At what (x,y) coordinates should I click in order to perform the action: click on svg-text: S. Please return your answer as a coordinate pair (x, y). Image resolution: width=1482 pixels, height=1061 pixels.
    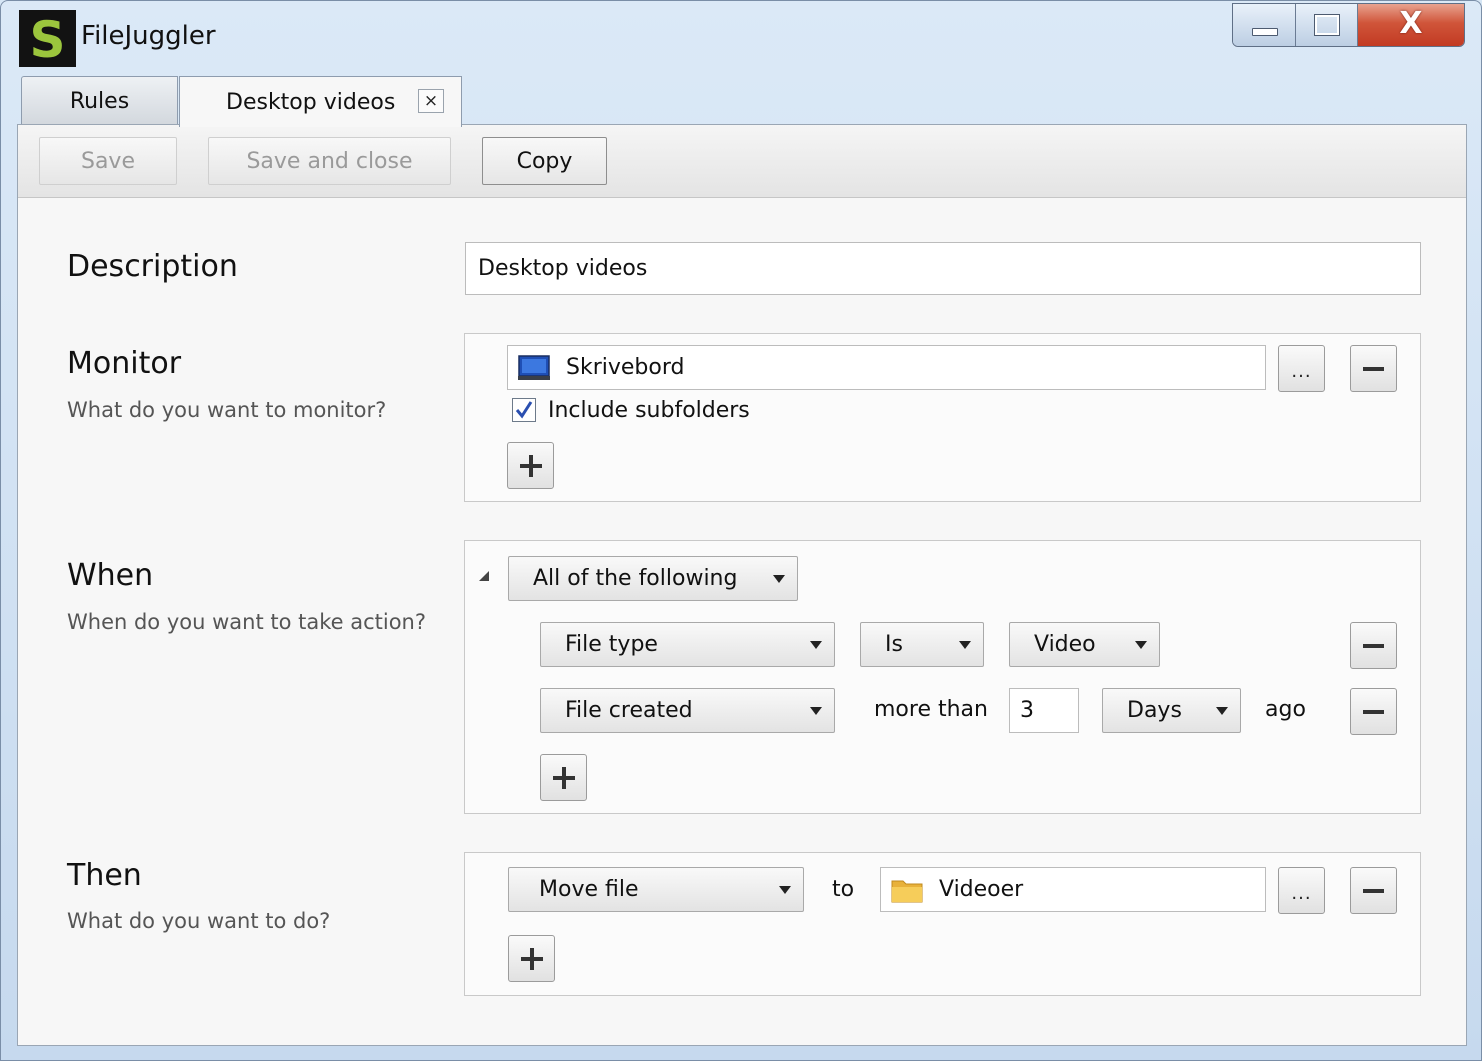
    Looking at the image, I should click on (47, 39).